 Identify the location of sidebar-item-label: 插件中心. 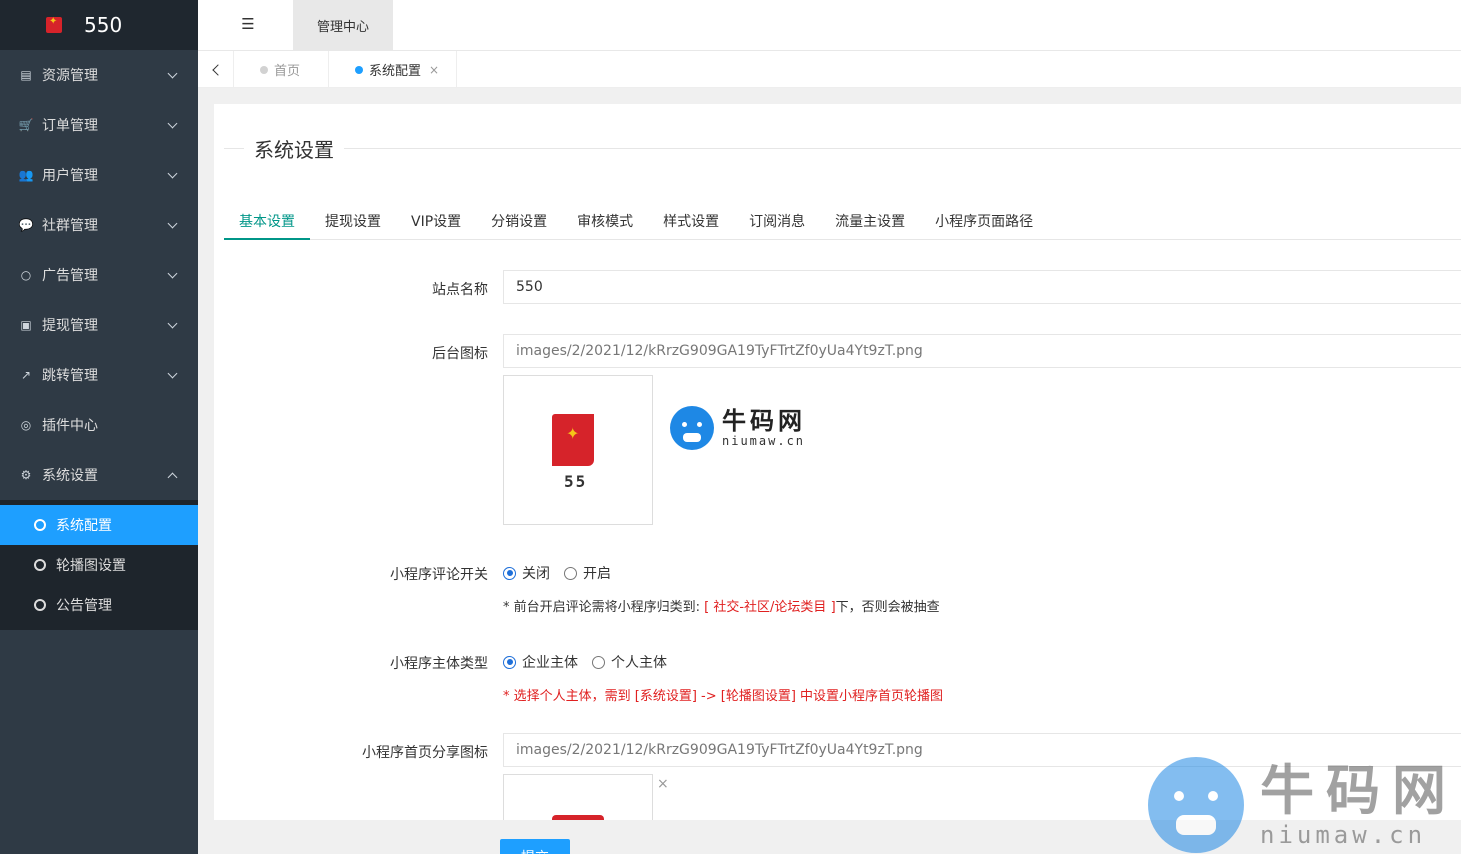
(70, 426).